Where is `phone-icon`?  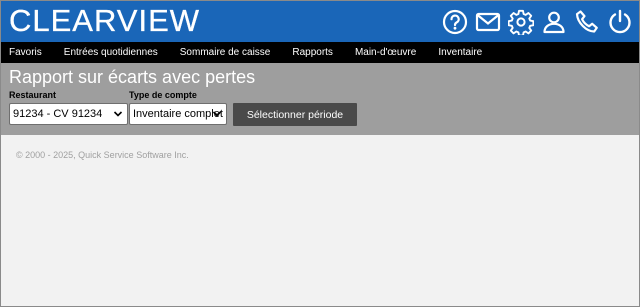 phone-icon is located at coordinates (586, 21).